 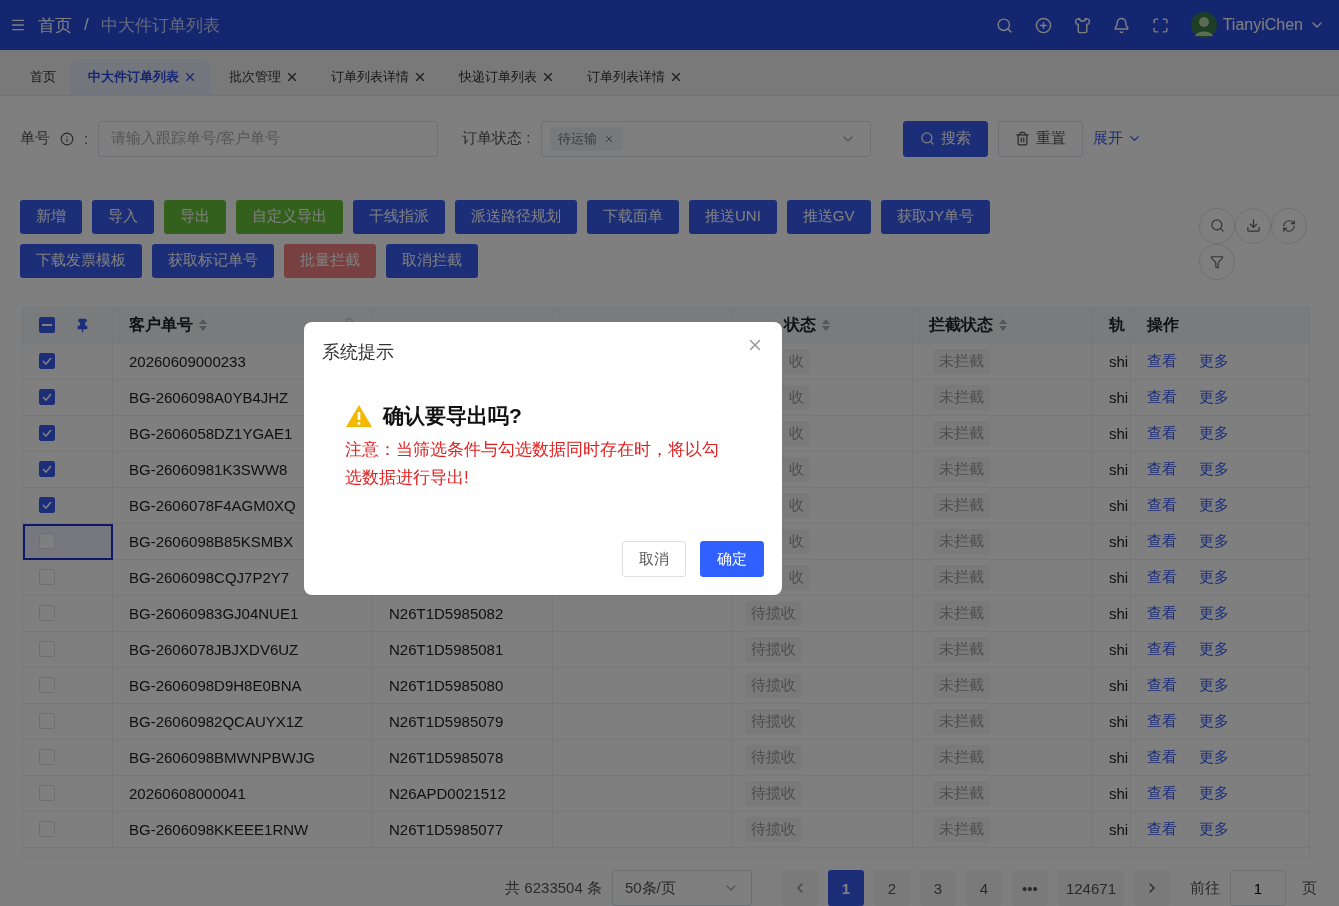 I want to click on refresh-button, so click(x=1289, y=225).